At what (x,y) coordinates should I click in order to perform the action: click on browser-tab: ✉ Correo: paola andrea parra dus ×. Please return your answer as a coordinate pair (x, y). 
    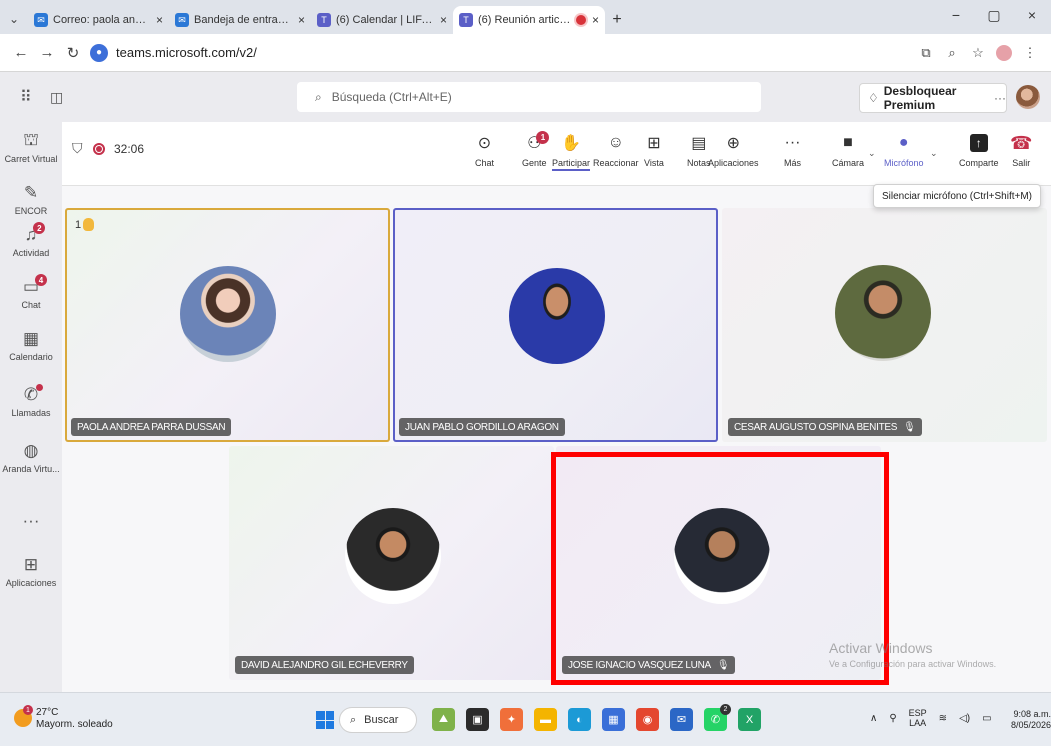
    Looking at the image, I should click on (98, 20).